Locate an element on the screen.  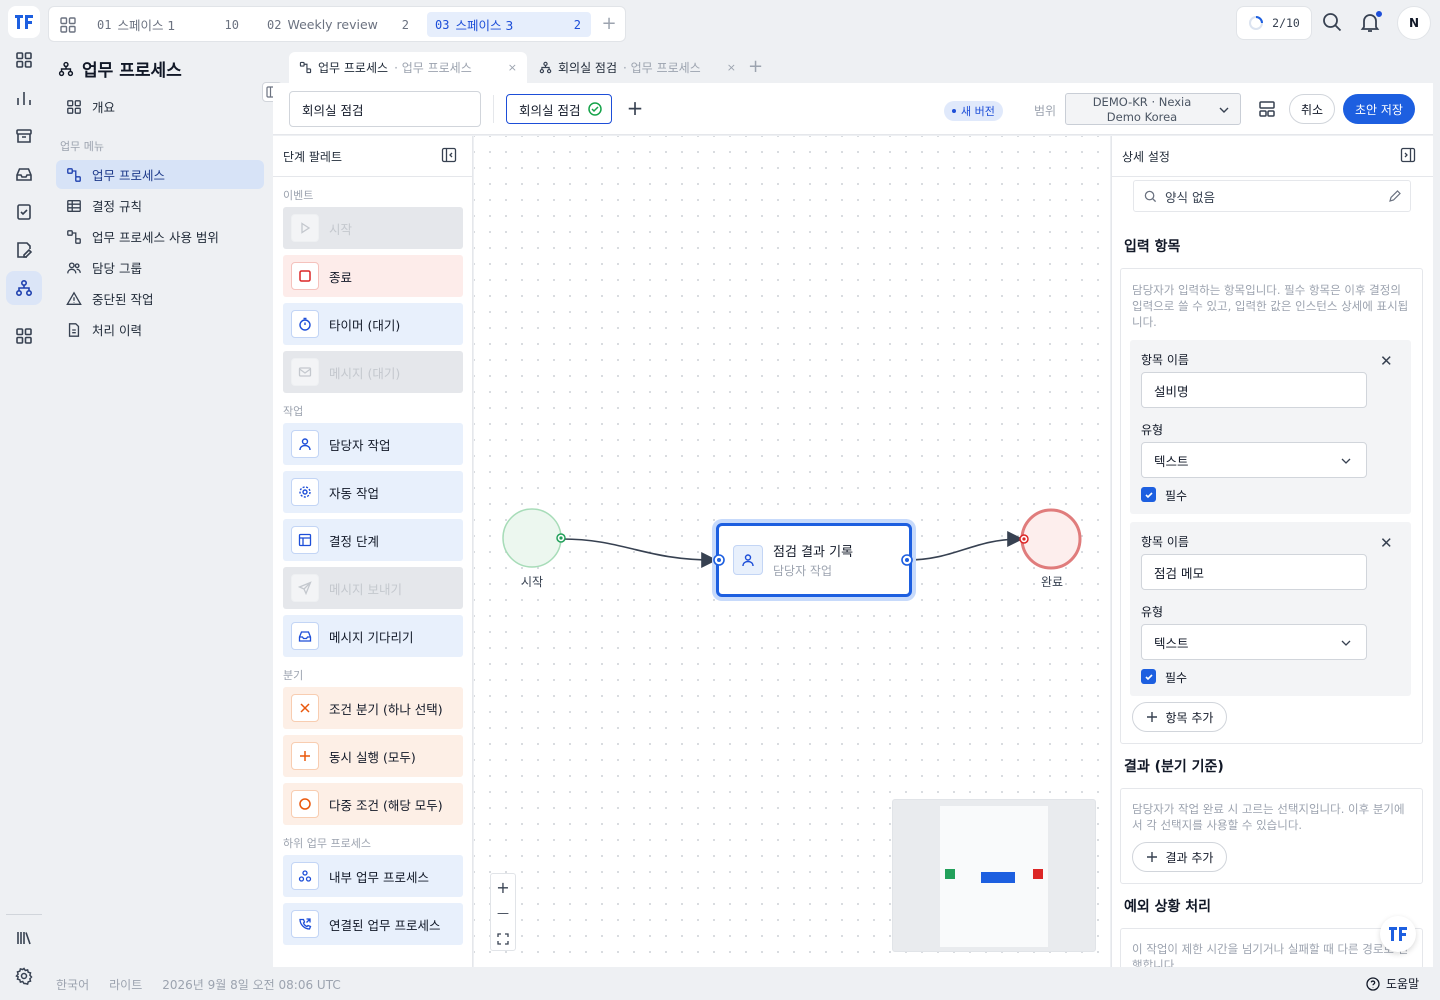
task-output-handle is located at coordinates (907, 560).